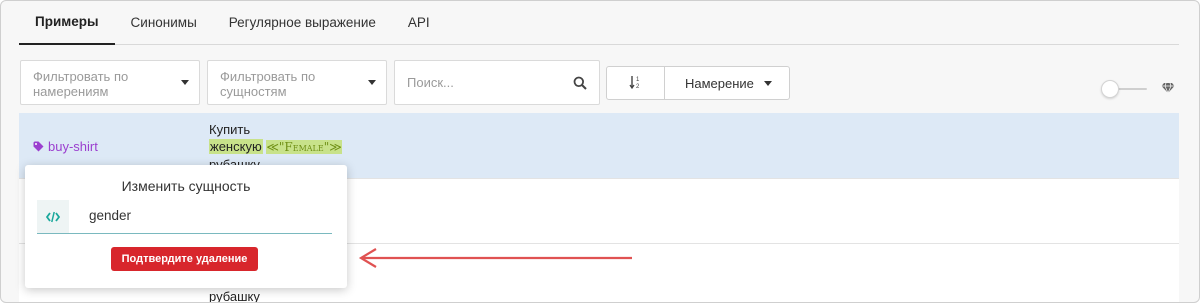 The height and width of the screenshot is (303, 1200). What do you see at coordinates (332, 147) in the screenshot?
I see `entity-close: "≫` at bounding box center [332, 147].